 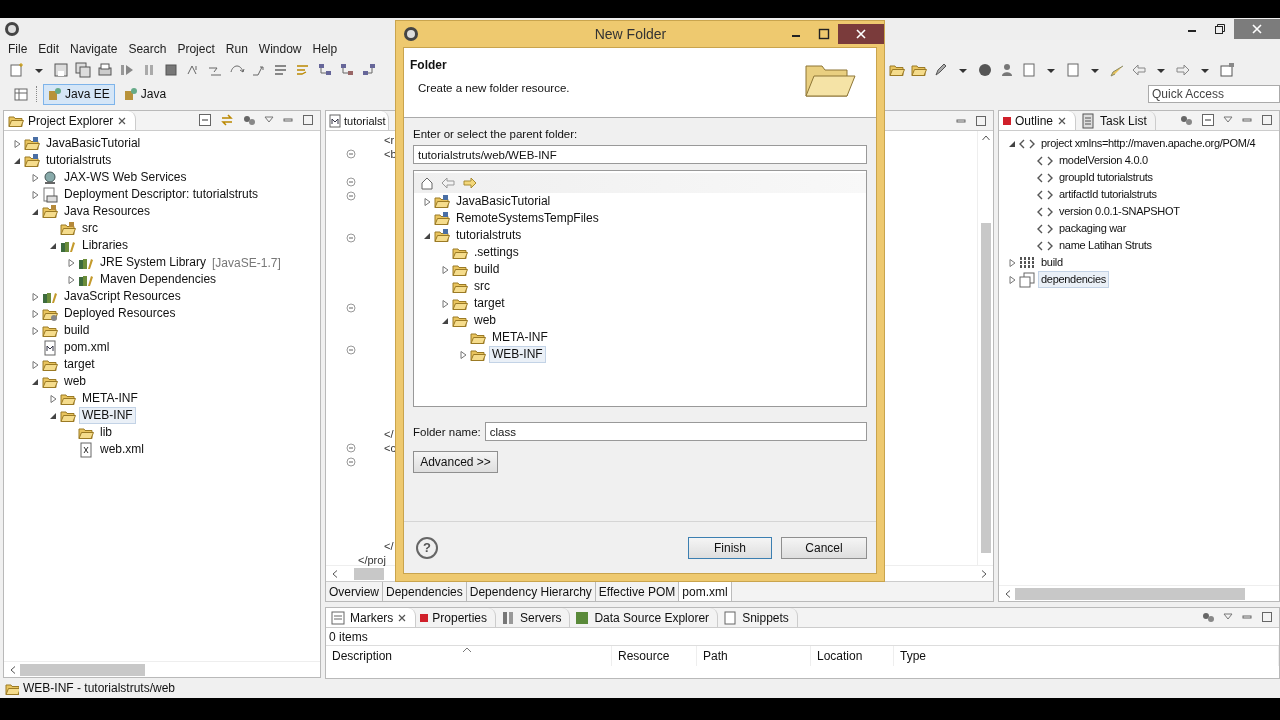 What do you see at coordinates (427, 183) in the screenshot?
I see `home-icon` at bounding box center [427, 183].